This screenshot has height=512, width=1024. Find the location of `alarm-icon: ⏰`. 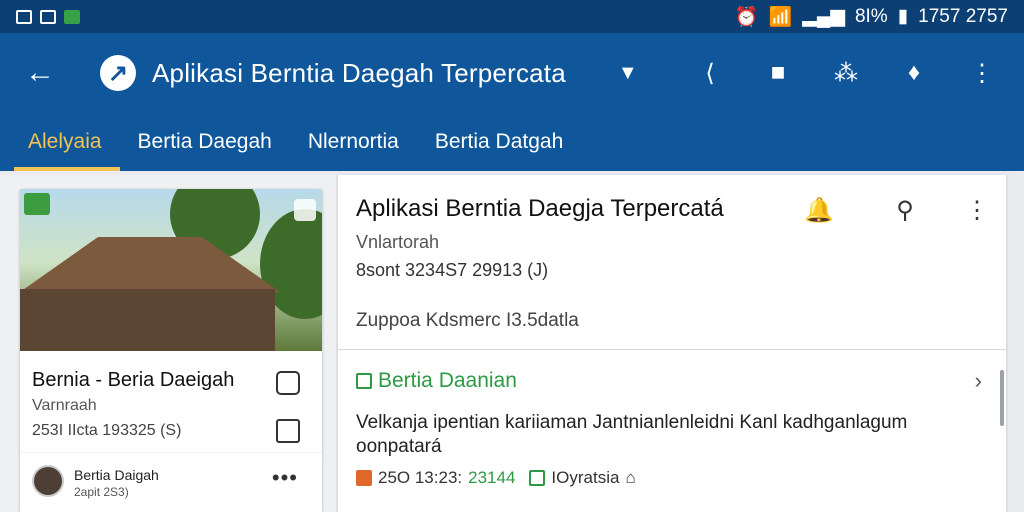

alarm-icon: ⏰ is located at coordinates (746, 17).